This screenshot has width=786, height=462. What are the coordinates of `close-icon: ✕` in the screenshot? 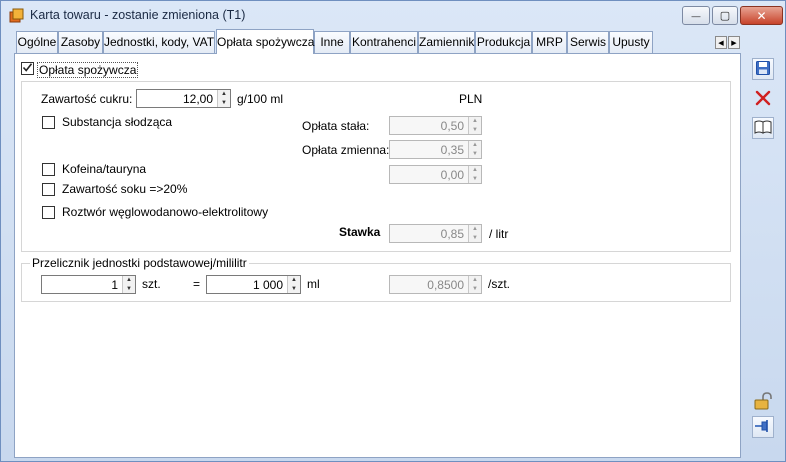 It's located at (761, 15).